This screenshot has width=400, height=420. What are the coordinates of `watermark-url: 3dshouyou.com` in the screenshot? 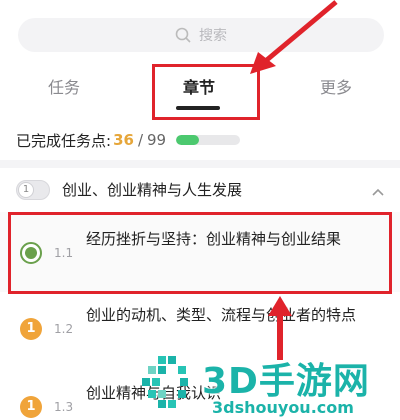 It's located at (283, 407).